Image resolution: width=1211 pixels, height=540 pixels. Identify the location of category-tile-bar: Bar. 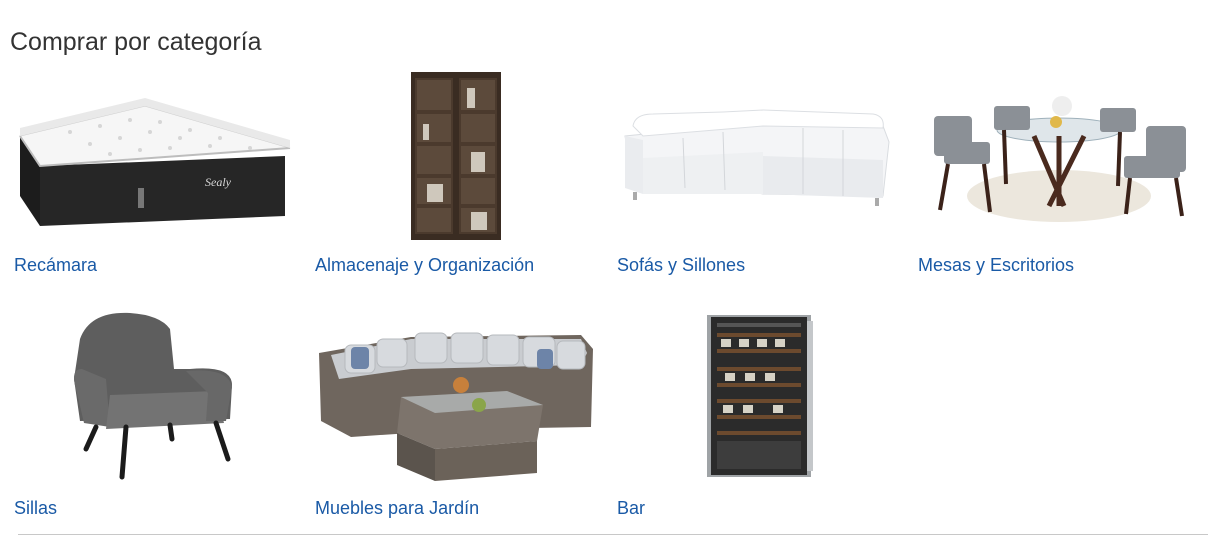
(758, 421).